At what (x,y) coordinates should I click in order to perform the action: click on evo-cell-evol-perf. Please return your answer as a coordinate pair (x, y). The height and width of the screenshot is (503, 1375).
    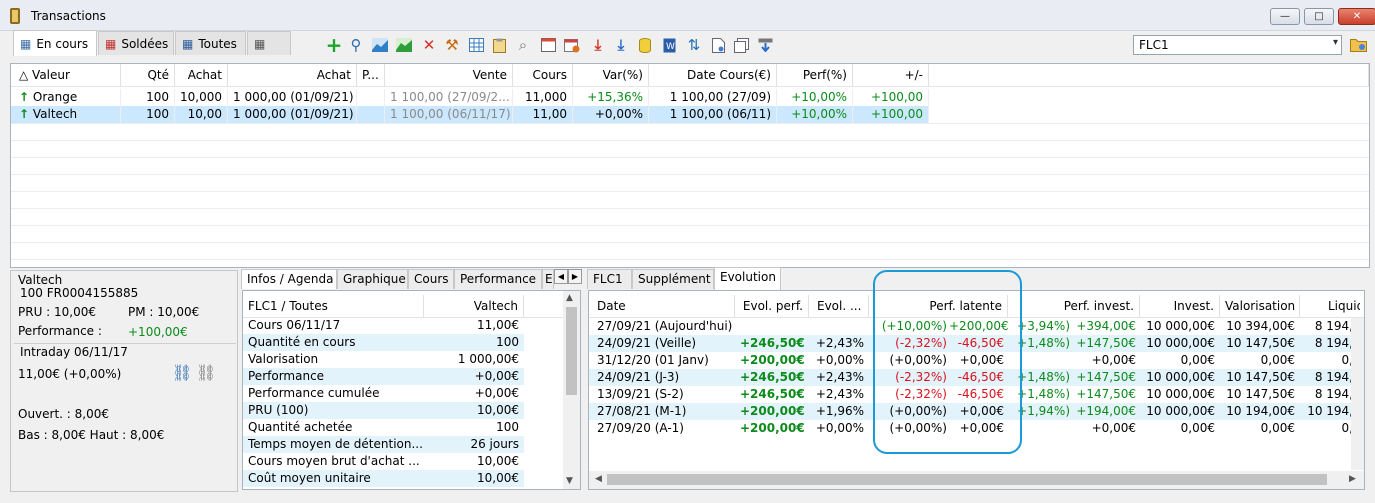
    Looking at the image, I should click on (772, 326).